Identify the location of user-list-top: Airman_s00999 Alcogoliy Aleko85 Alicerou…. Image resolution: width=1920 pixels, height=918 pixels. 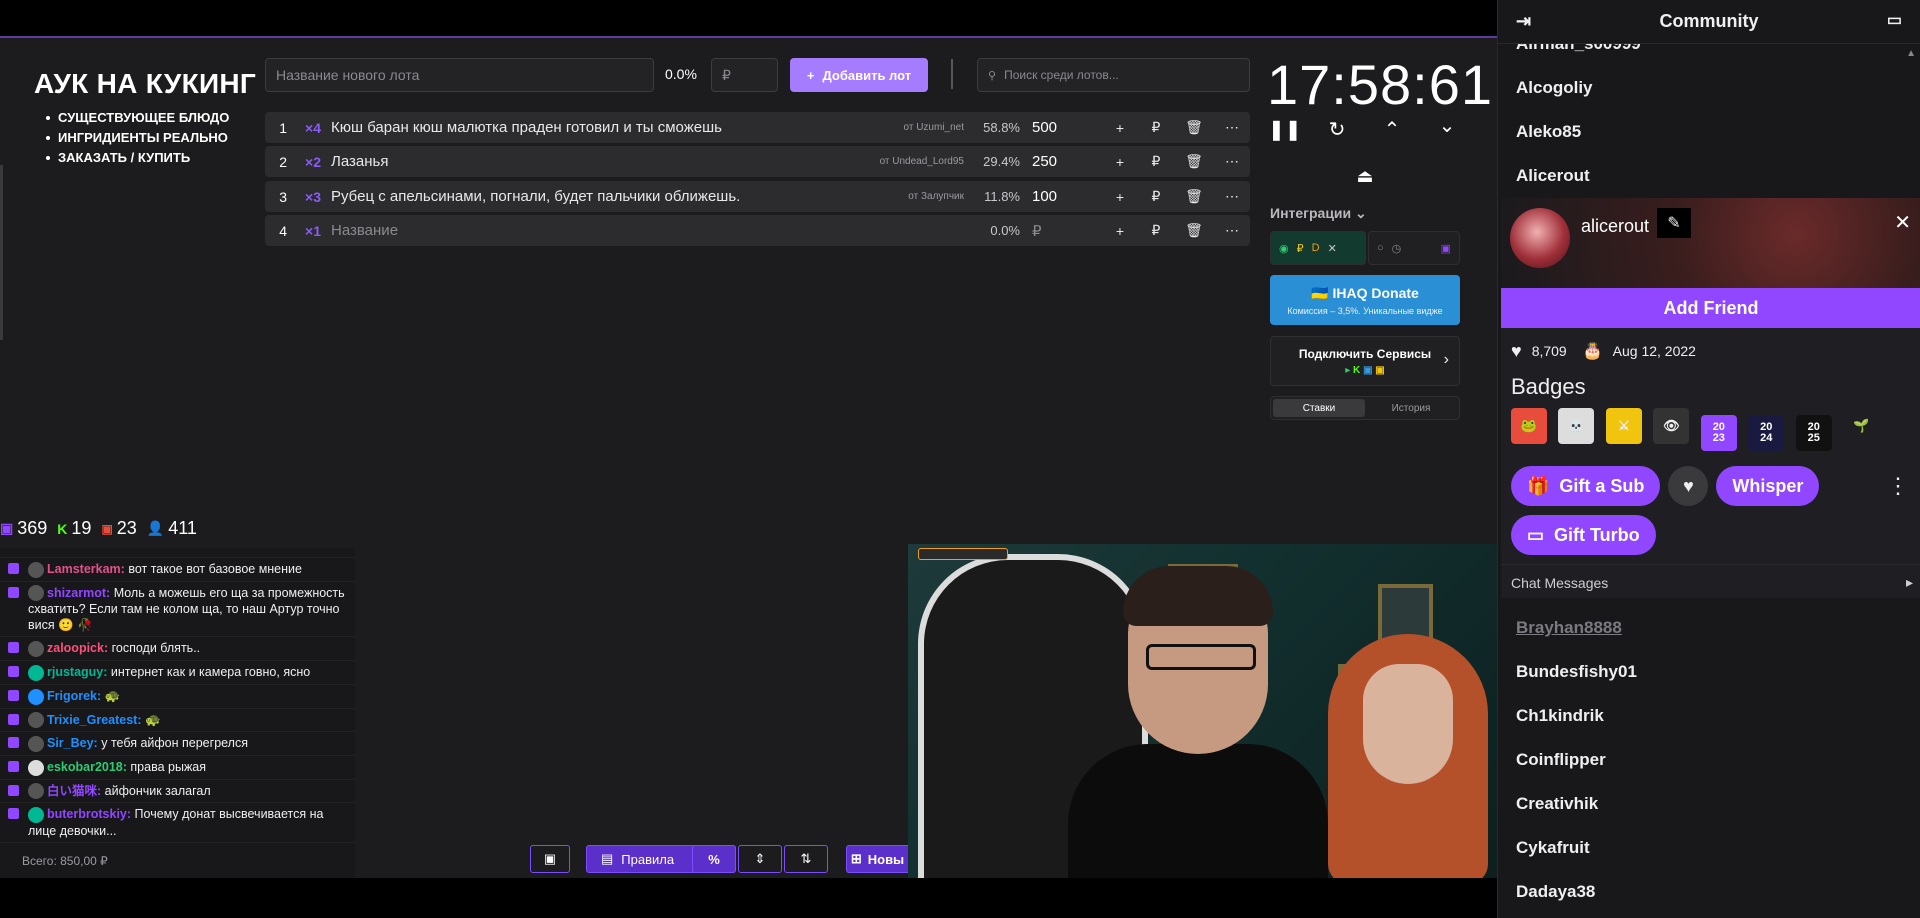
(1709, 121).